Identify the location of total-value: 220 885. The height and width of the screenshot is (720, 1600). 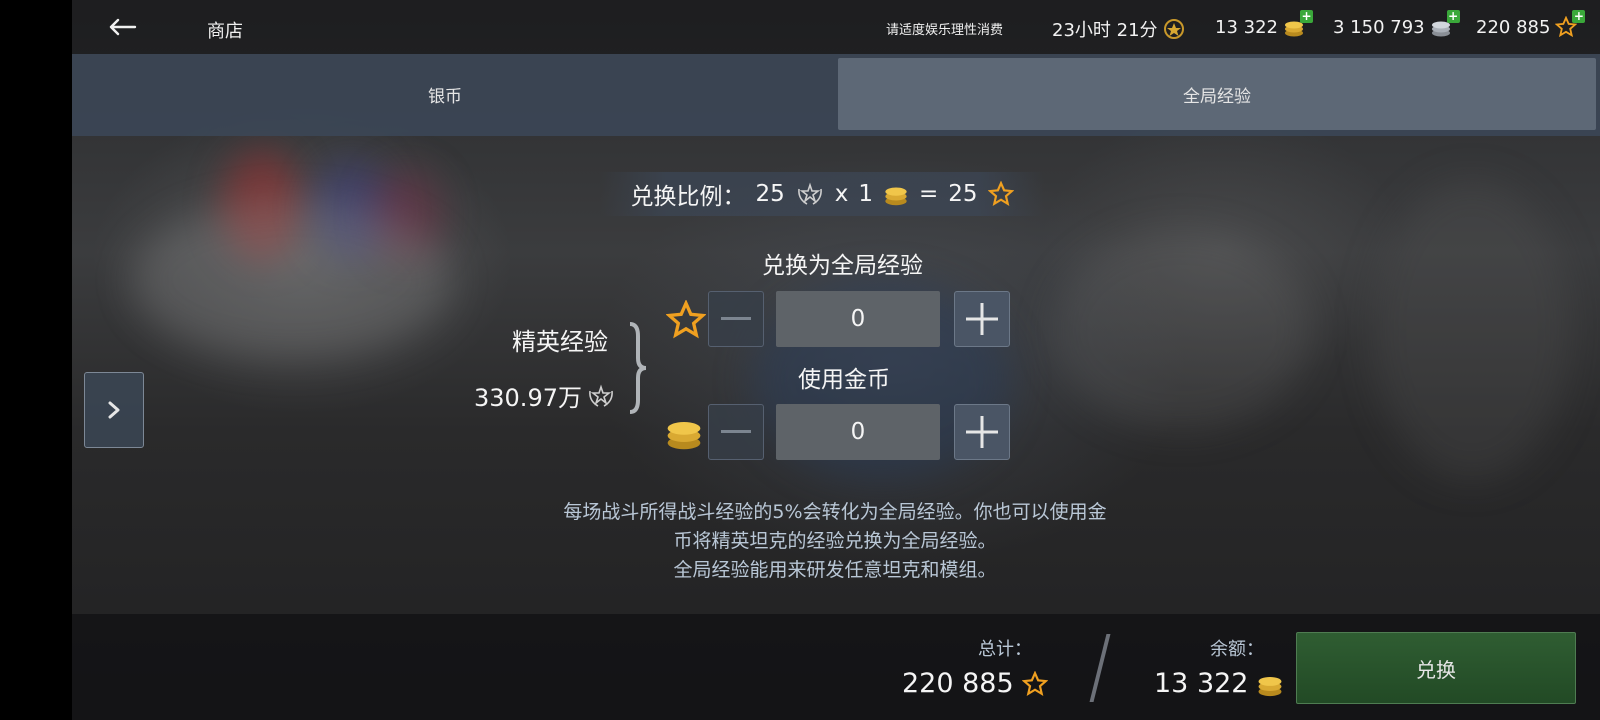
(975, 683).